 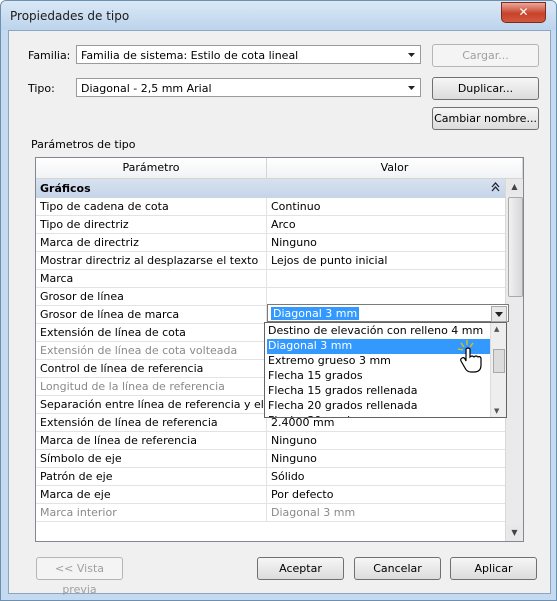 I want to click on dropdown-option: Destino de elevación con relleno 4 mm, so click(x=380, y=331).